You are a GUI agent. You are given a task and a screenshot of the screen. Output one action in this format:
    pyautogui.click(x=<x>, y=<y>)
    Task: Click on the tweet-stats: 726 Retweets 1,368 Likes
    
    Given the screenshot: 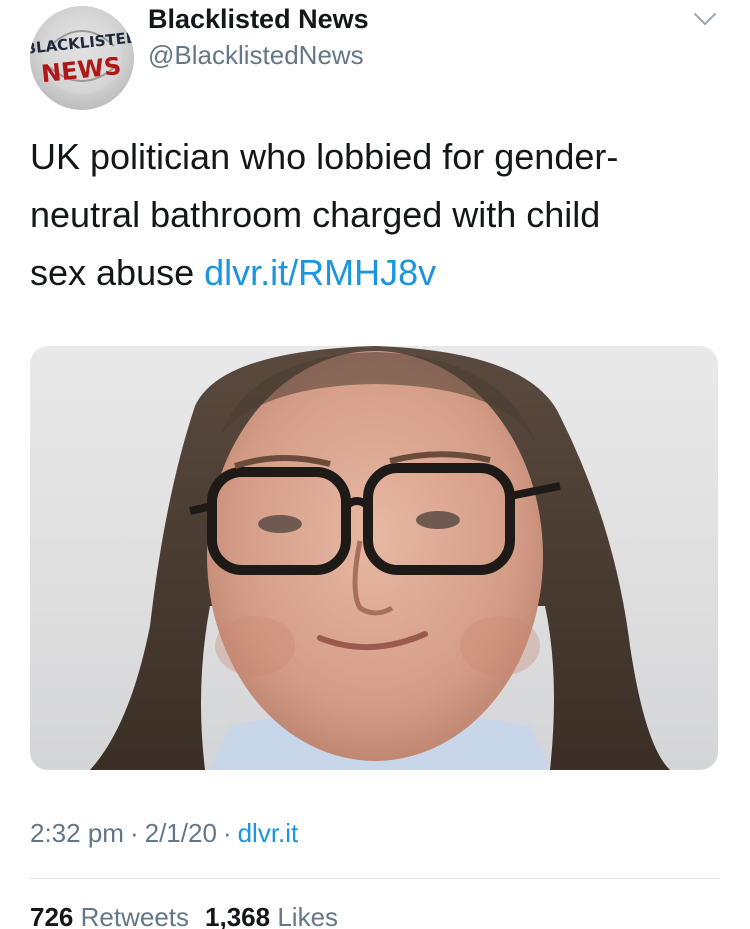 What is the action you would take?
    pyautogui.click(x=184, y=915)
    